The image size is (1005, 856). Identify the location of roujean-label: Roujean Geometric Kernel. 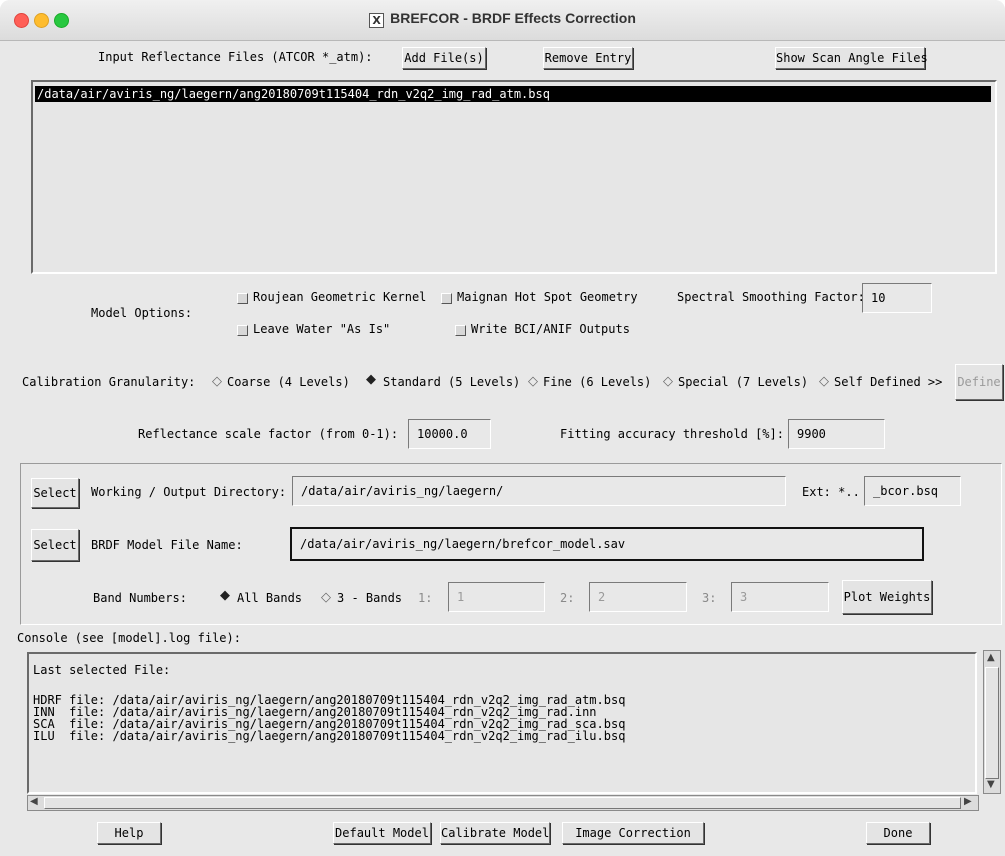
(340, 297).